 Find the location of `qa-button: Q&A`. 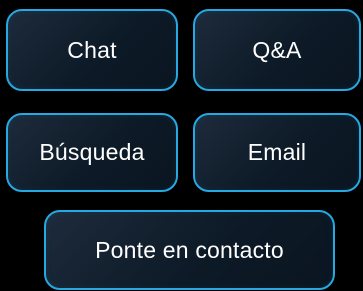

qa-button: Q&A is located at coordinates (277, 50).